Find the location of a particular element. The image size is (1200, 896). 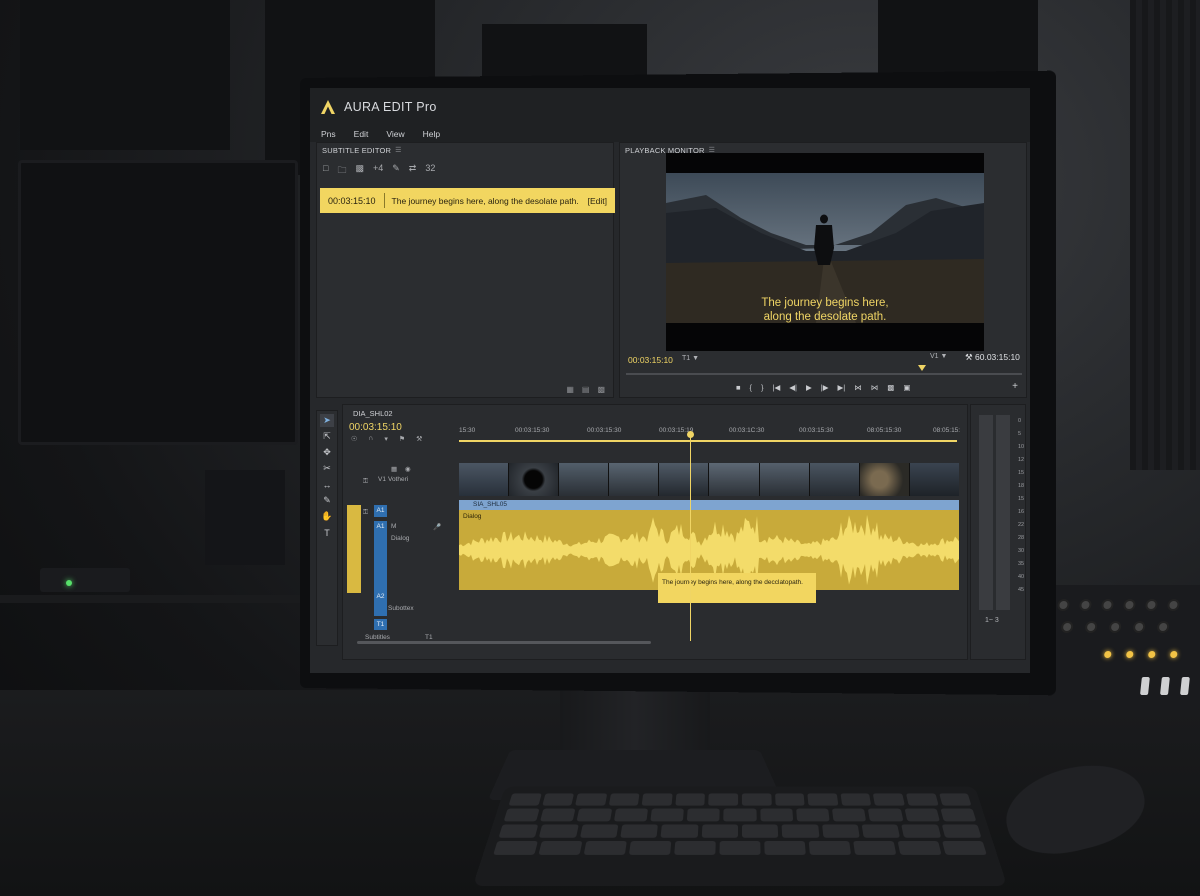

shelf is located at coordinates (160, 599).